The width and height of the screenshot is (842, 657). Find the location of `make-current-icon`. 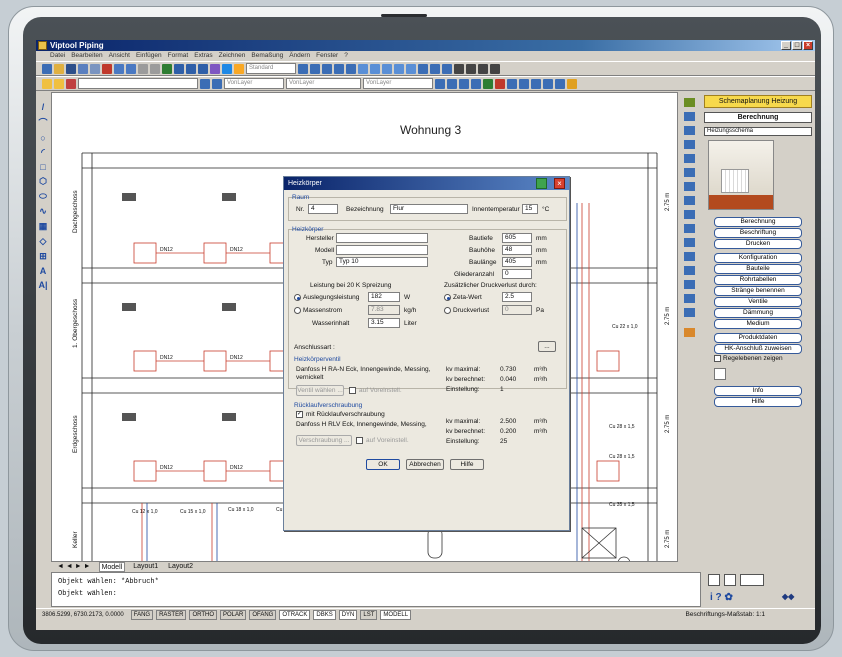

make-current-icon is located at coordinates (205, 83).